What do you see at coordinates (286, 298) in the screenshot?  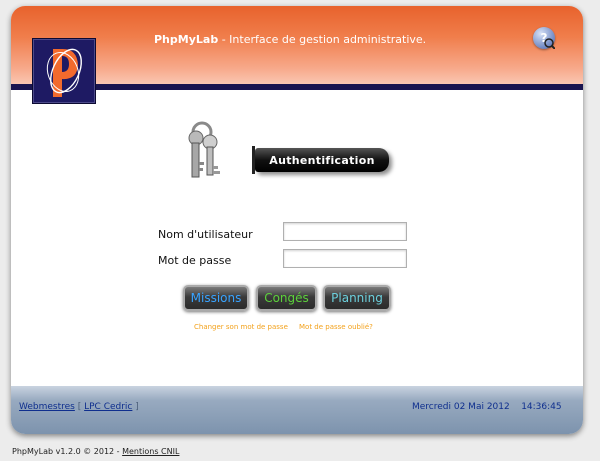 I see `conges-button: Congés` at bounding box center [286, 298].